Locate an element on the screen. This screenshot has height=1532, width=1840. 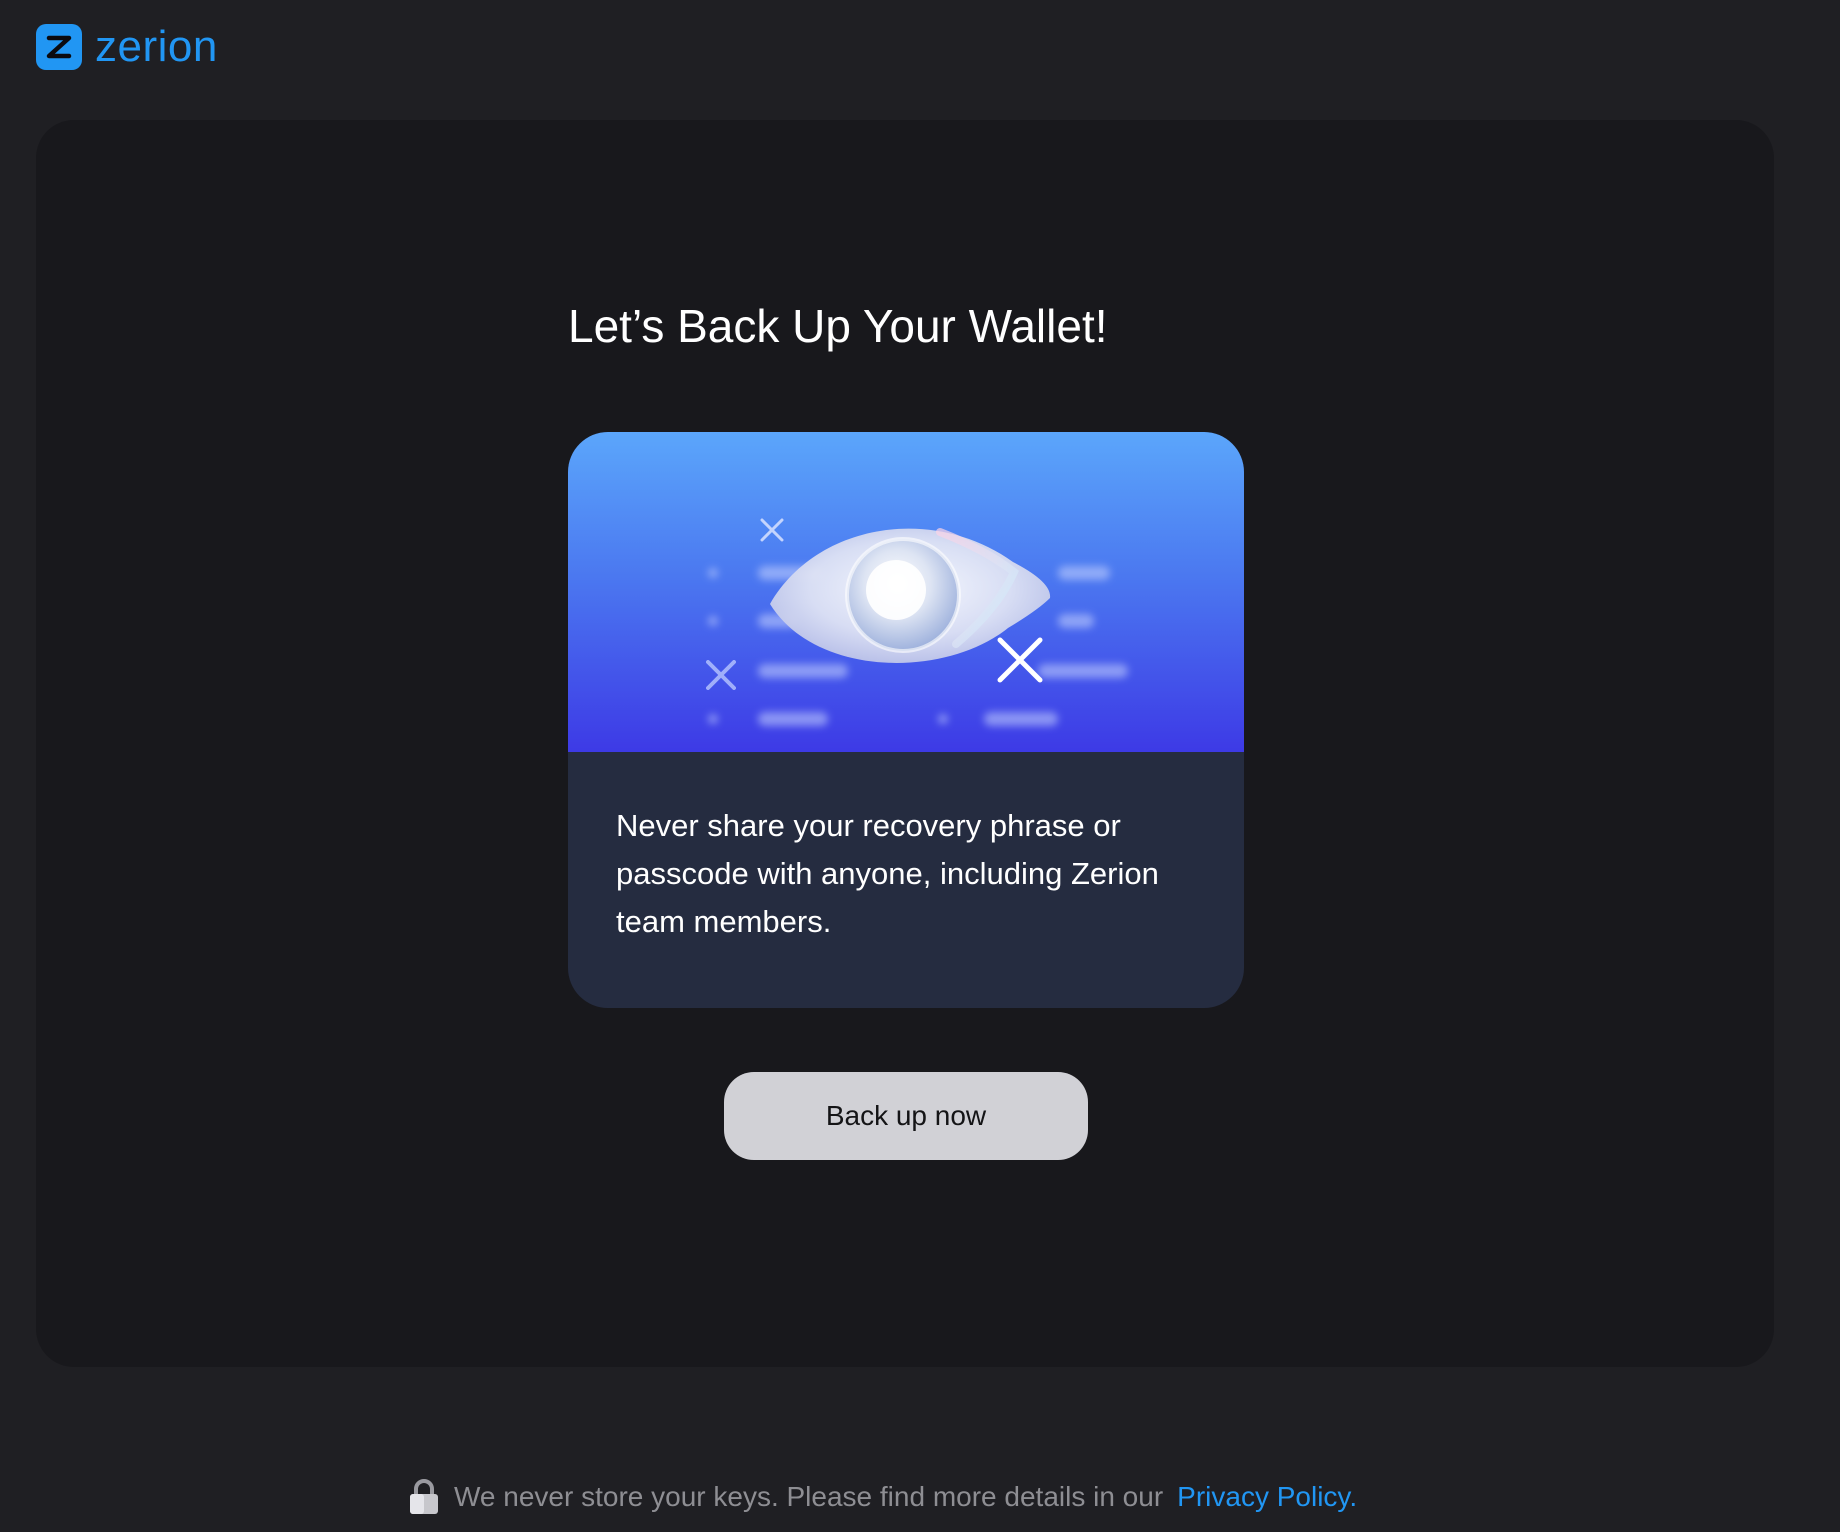
lock-icon is located at coordinates (424, 1497).